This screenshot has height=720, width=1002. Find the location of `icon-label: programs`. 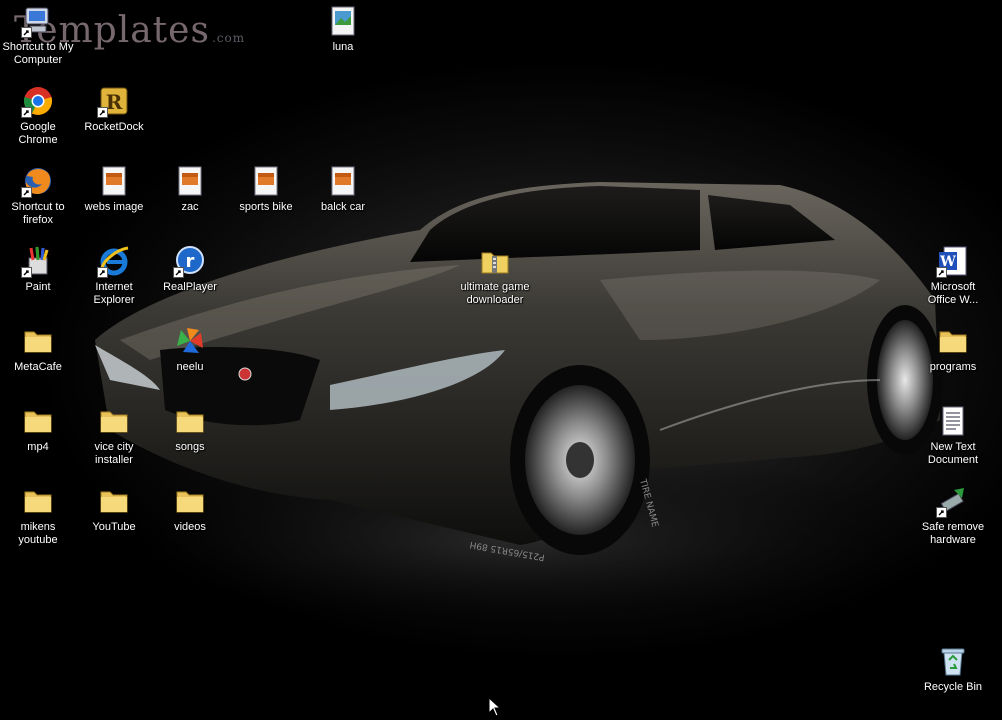

icon-label: programs is located at coordinates (953, 367).